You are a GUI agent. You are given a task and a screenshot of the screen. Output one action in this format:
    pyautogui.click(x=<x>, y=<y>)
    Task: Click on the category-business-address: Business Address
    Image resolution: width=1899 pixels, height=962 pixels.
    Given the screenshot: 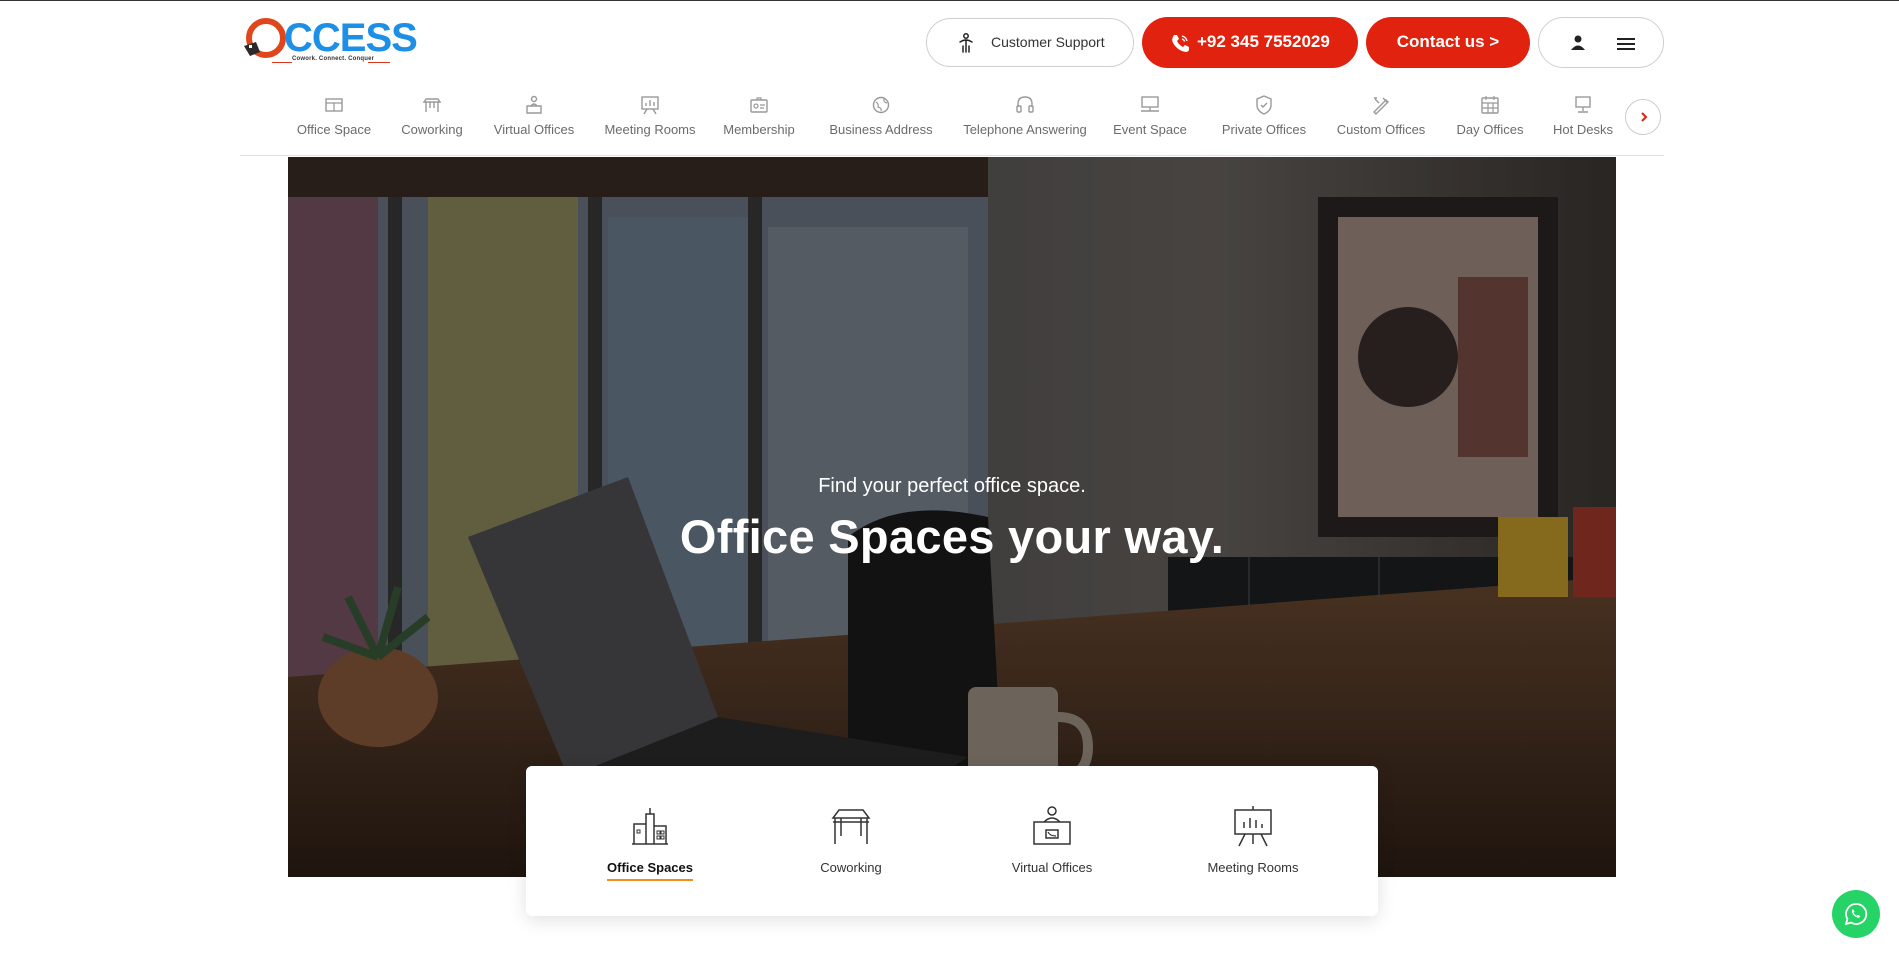 What is the action you would take?
    pyautogui.click(x=881, y=120)
    